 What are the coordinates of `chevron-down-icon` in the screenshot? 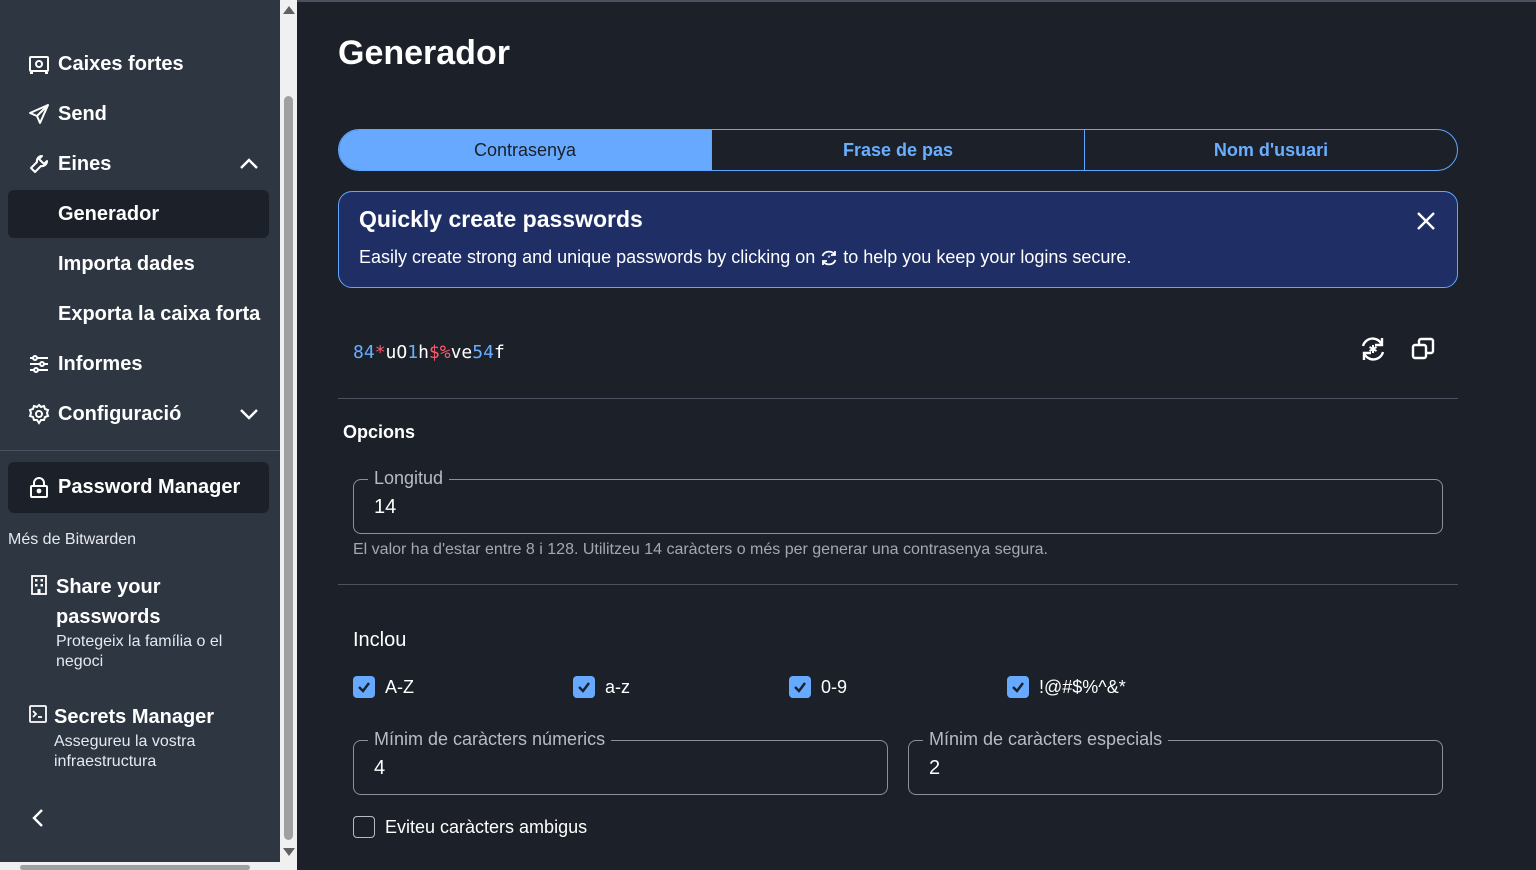 It's located at (249, 414).